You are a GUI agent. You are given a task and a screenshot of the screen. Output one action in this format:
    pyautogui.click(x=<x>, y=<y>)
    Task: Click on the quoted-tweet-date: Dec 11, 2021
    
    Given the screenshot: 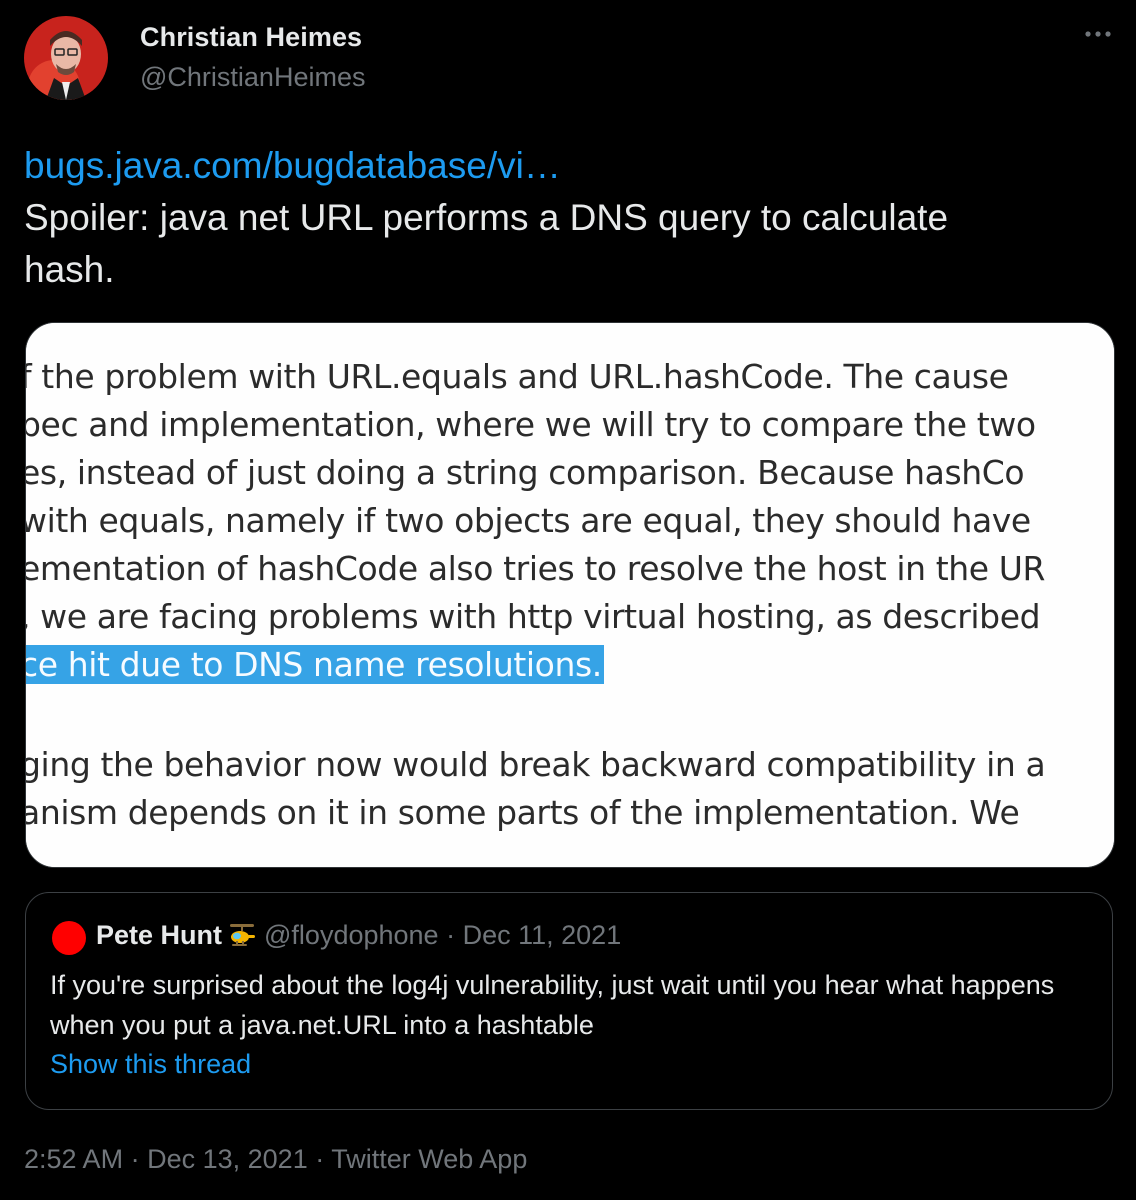 What is the action you would take?
    pyautogui.click(x=542, y=935)
    